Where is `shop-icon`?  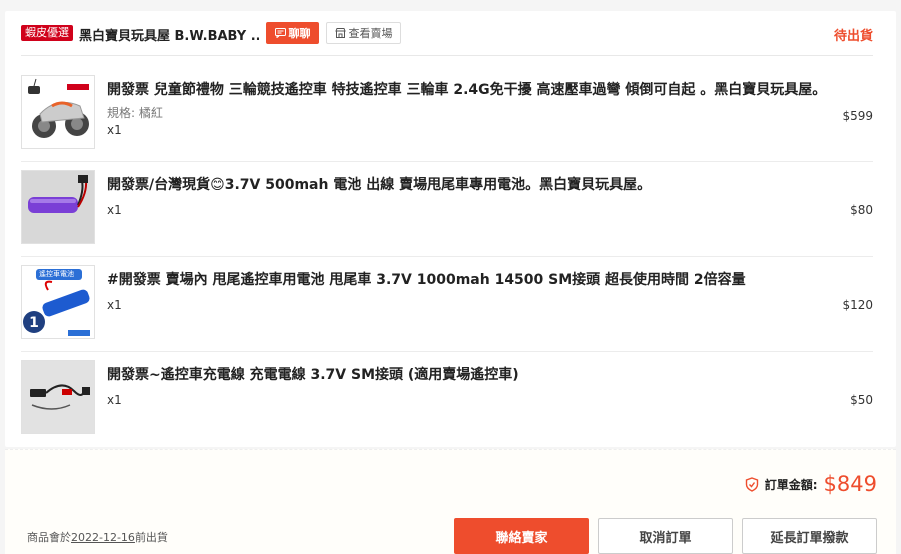
shop-icon is located at coordinates (340, 33).